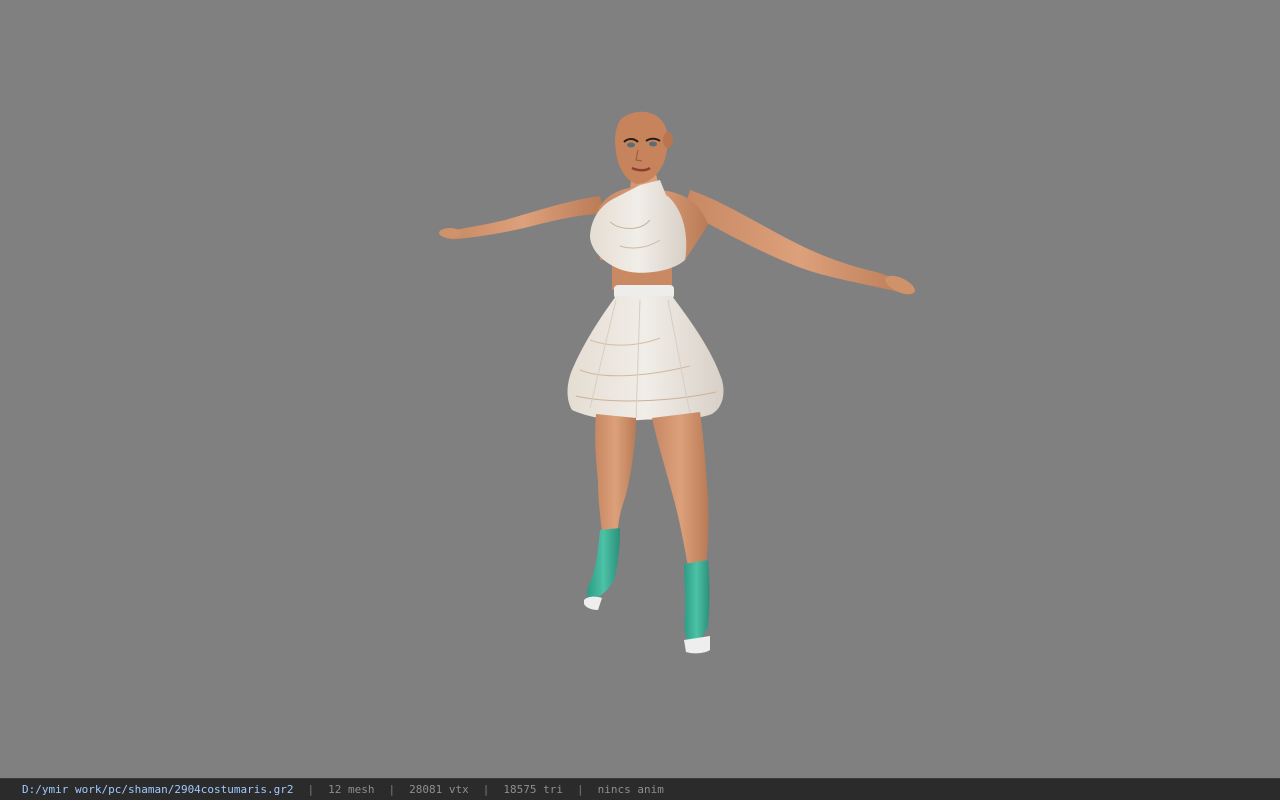  Describe the element at coordinates (439, 789) in the screenshot. I see `vertex-count: 28081 vtx` at that location.